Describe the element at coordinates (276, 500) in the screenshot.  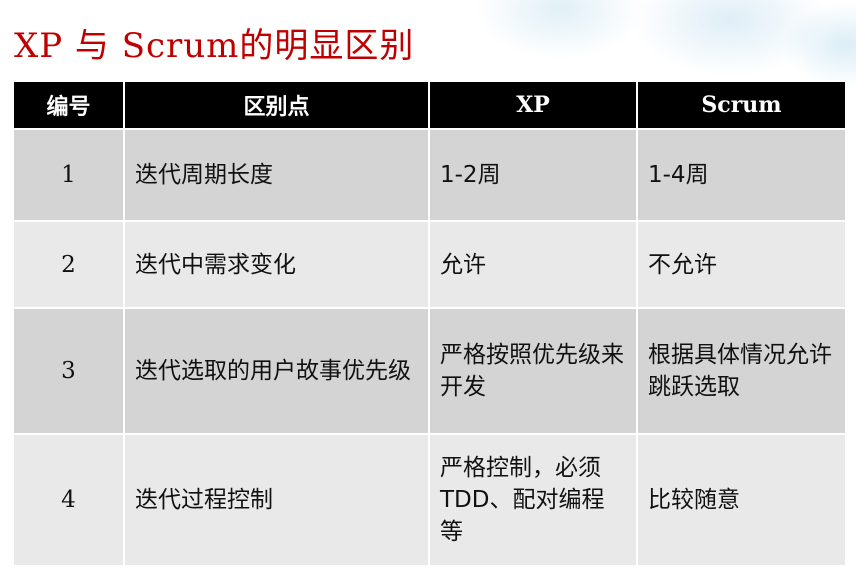
I see `row-difference: 迭代过程控制` at that location.